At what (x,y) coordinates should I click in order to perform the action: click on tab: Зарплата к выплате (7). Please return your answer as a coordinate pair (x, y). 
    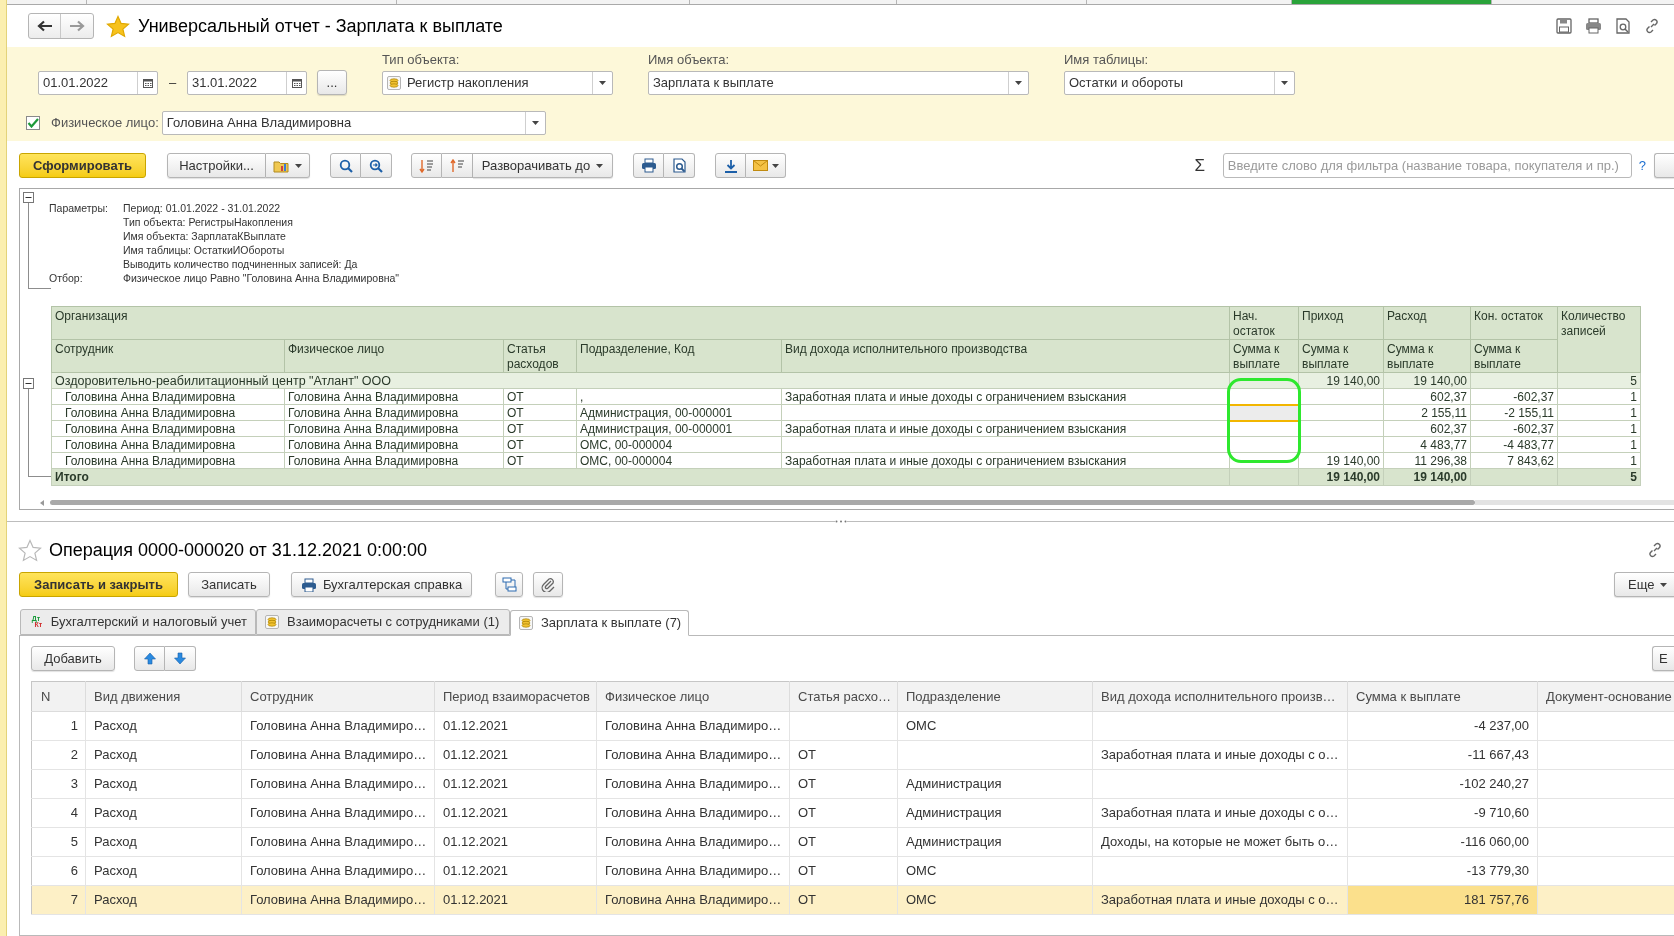
    Looking at the image, I should click on (599, 623).